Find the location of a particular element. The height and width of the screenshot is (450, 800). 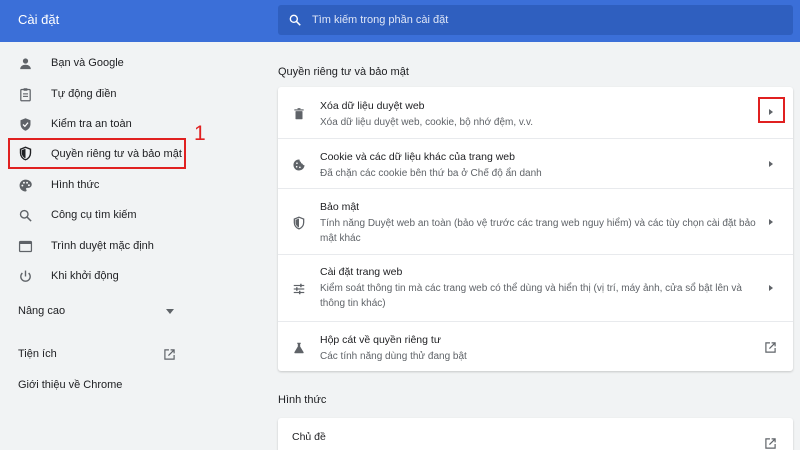

shield-check-icon is located at coordinates (25, 124).